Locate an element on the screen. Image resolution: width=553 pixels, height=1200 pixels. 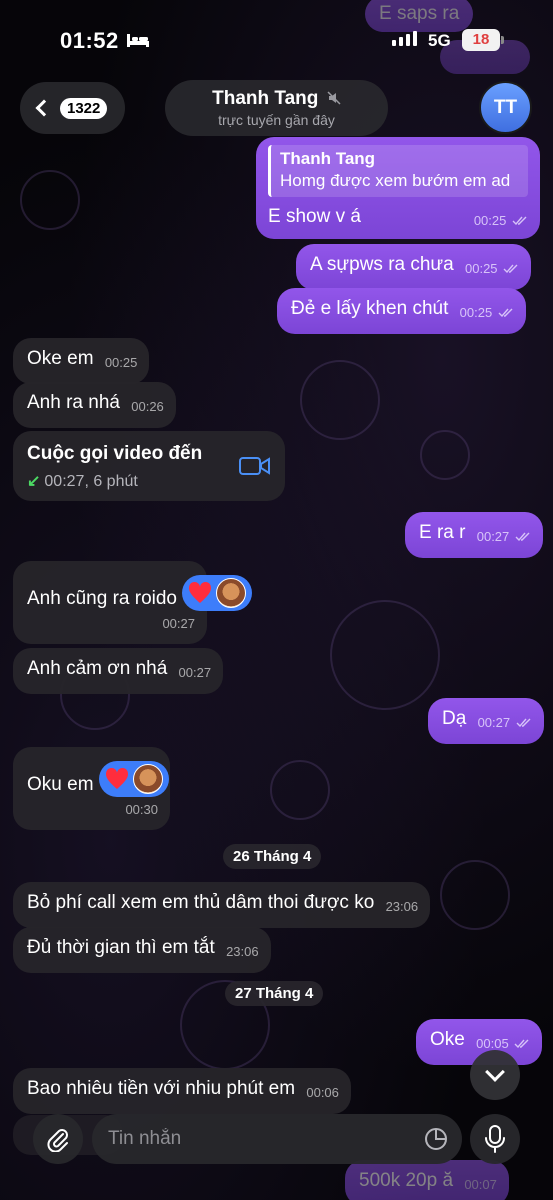
message-text: Anh ra nhá is located at coordinates (73, 402).